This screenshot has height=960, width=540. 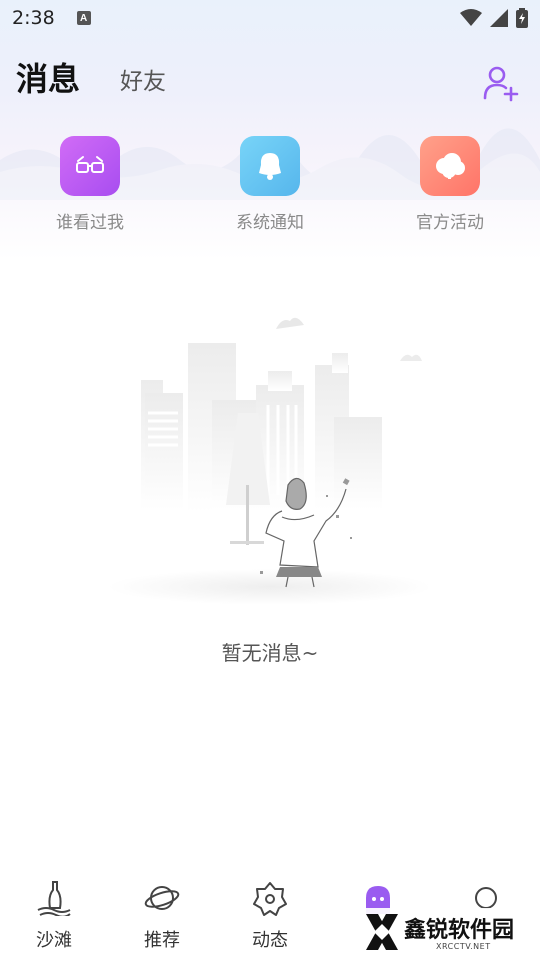 What do you see at coordinates (459, 930) in the screenshot?
I see `watermark-title: 鑫锐软件园` at bounding box center [459, 930].